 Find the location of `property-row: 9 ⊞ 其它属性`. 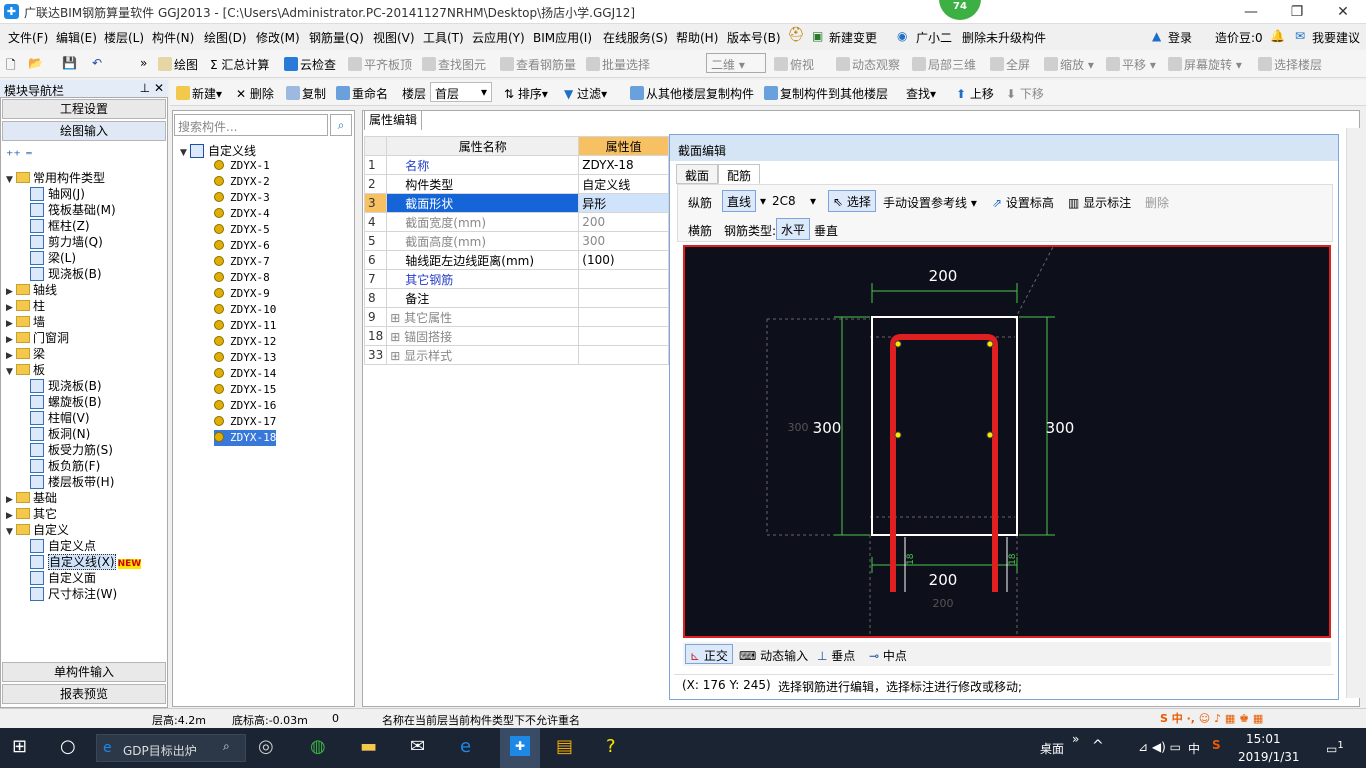

property-row: 9 ⊞ 其它属性 is located at coordinates (516, 317).